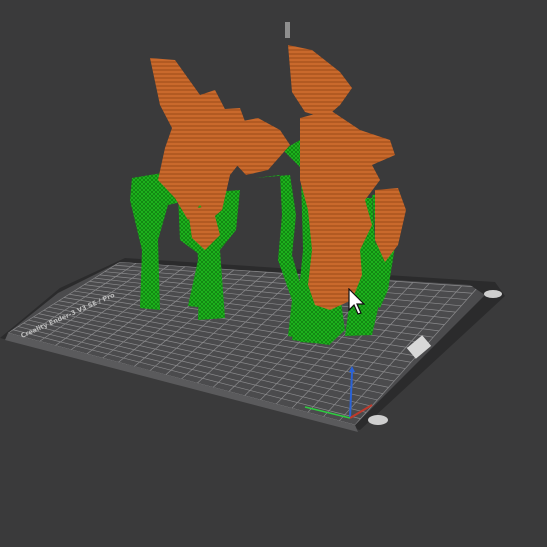  Describe the element at coordinates (287, 30) in the screenshot. I see `nozzle-indicator` at that location.